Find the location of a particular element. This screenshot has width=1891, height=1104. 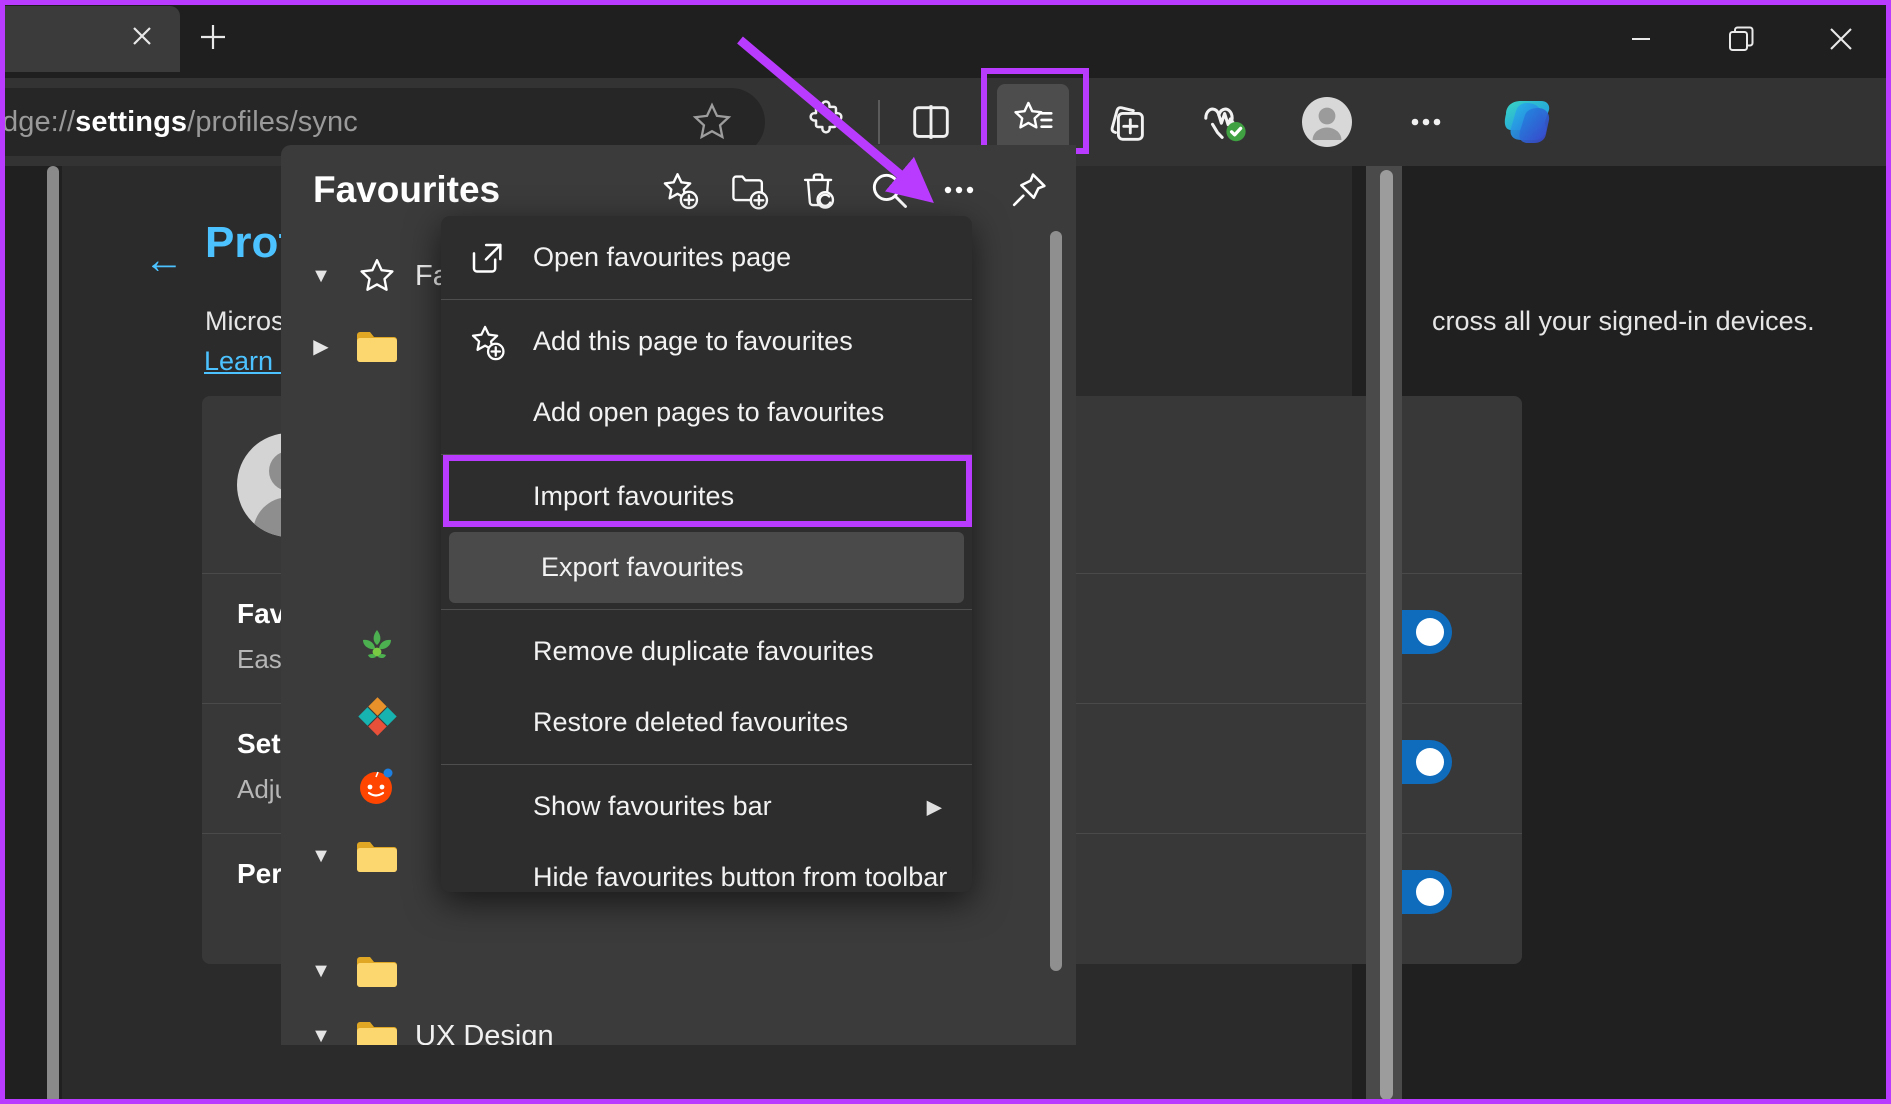

settings-and-more-button is located at coordinates (1426, 122).